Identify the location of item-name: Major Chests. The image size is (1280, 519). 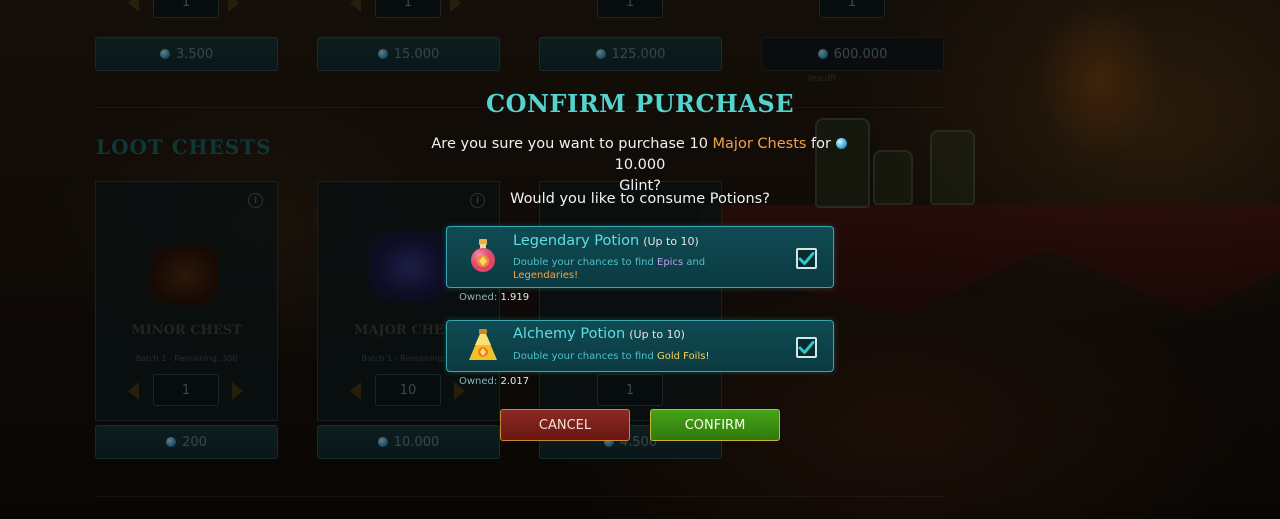
(759, 144).